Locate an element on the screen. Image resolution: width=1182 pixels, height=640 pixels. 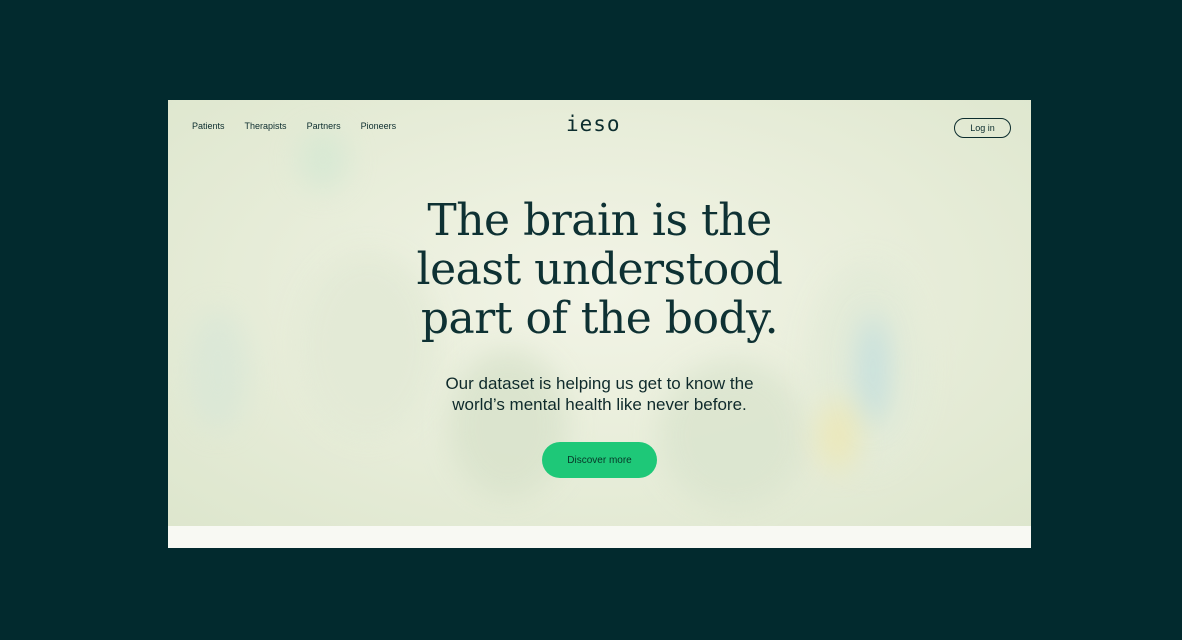
login-button: Log in is located at coordinates (982, 128).